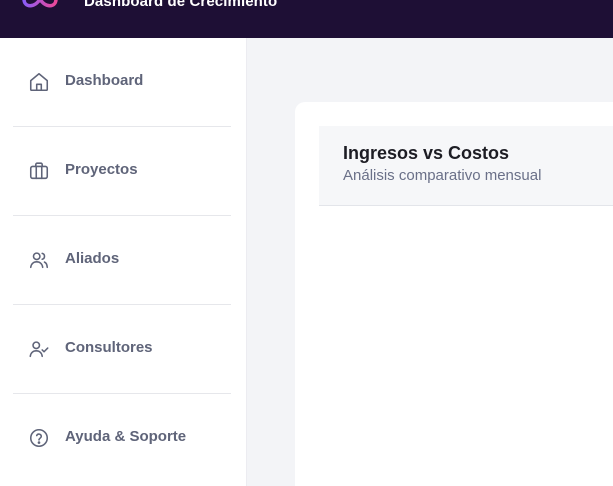  Describe the element at coordinates (39, 260) in the screenshot. I see `users-icon` at that location.